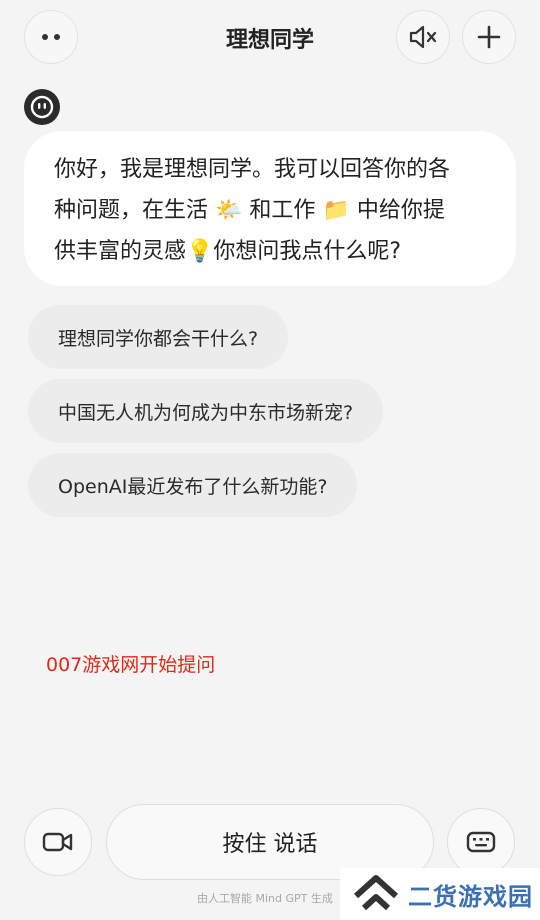 The width and height of the screenshot is (540, 920). Describe the element at coordinates (252, 169) in the screenshot. I see `greeting-text: 你好，我是理想同学。我可以回答你的各` at that location.